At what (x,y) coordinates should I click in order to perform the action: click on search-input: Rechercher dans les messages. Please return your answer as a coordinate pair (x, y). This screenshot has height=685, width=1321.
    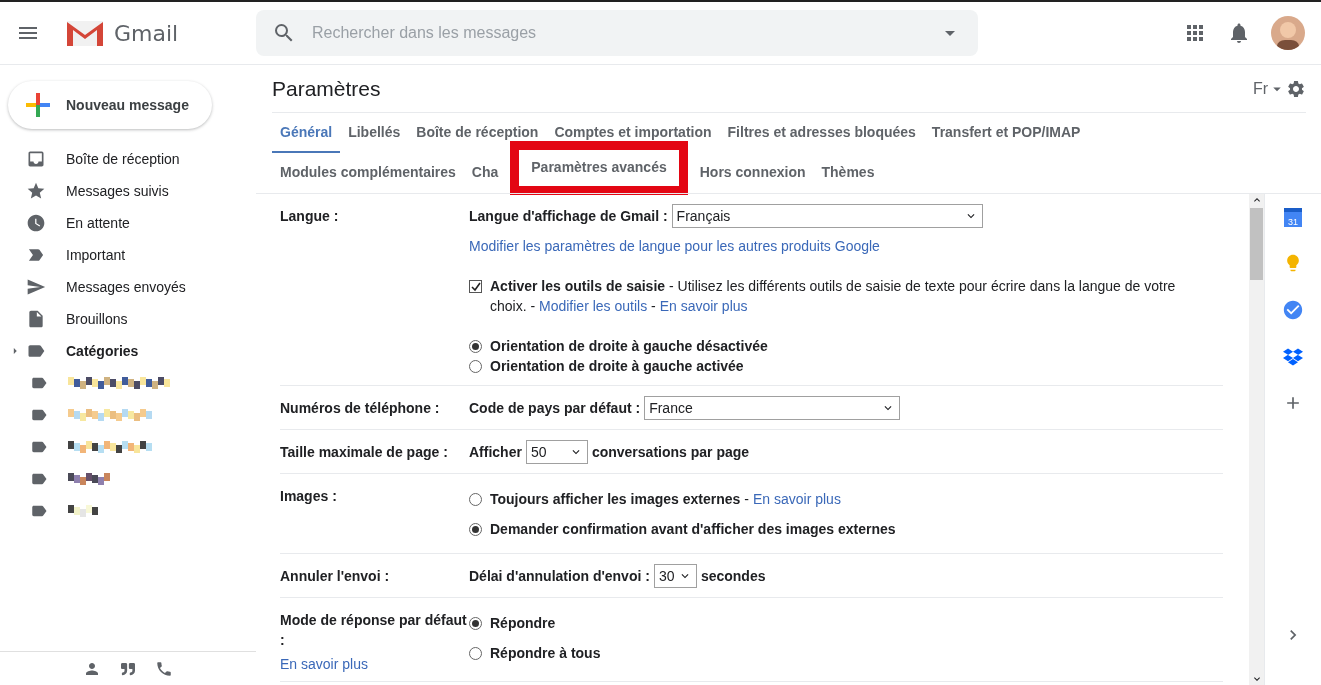
    Looking at the image, I should click on (617, 33).